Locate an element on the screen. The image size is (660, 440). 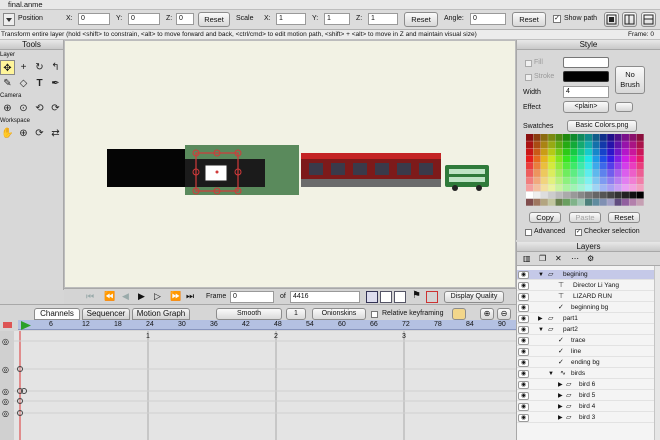
no-brush-button: No Brush is located at coordinates (630, 80).